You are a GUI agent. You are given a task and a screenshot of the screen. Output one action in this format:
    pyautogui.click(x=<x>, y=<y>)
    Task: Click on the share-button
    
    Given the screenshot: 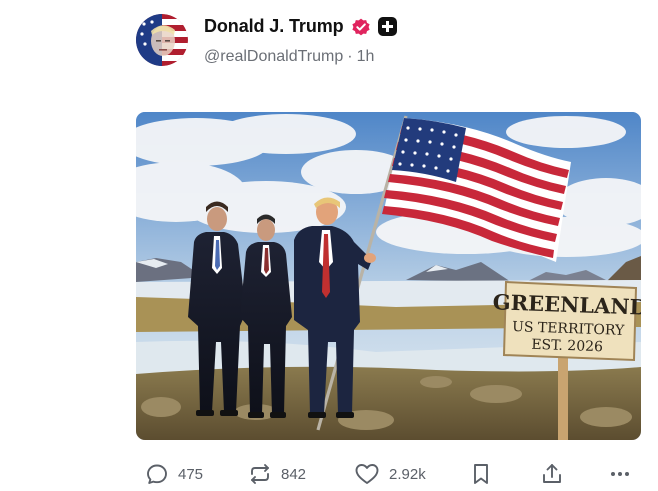 What is the action you would take?
    pyautogui.click(x=552, y=474)
    